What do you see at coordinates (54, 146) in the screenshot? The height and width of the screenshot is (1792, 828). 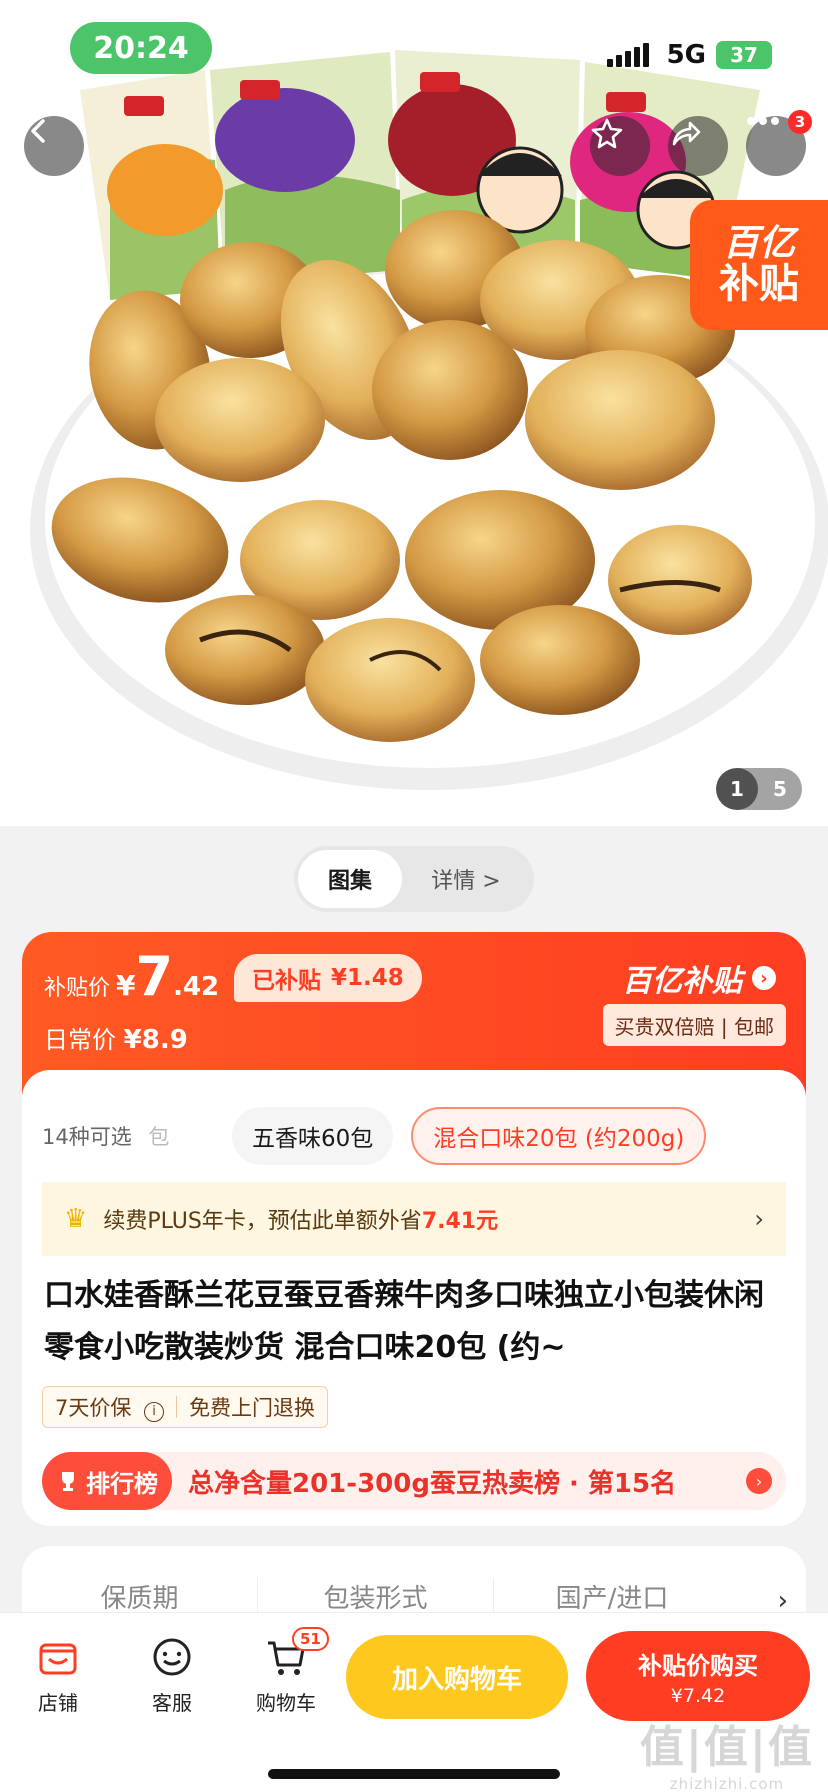 I see `back-button` at bounding box center [54, 146].